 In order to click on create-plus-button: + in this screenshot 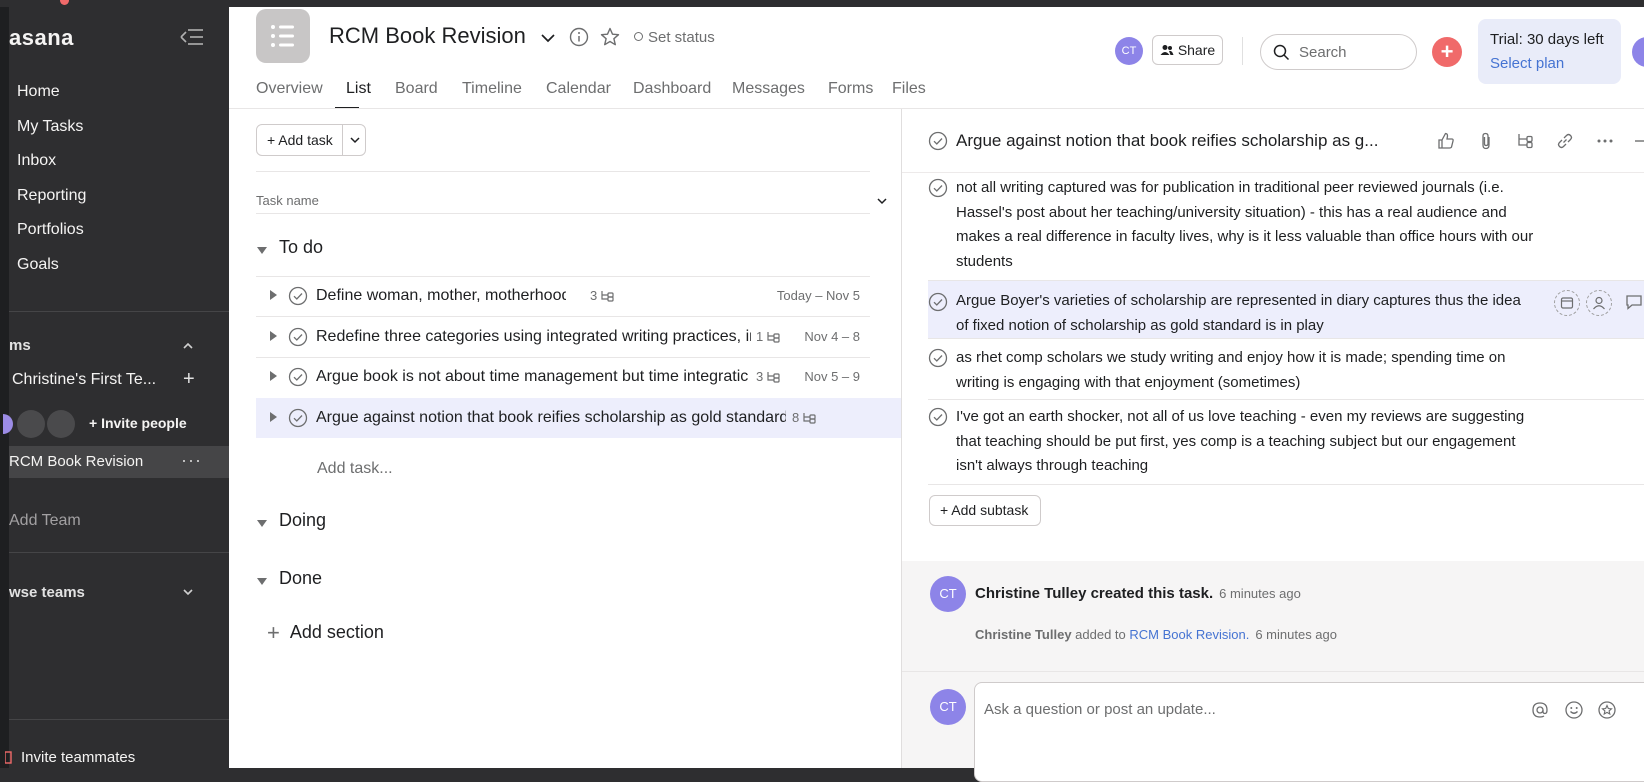, I will do `click(1447, 52)`.